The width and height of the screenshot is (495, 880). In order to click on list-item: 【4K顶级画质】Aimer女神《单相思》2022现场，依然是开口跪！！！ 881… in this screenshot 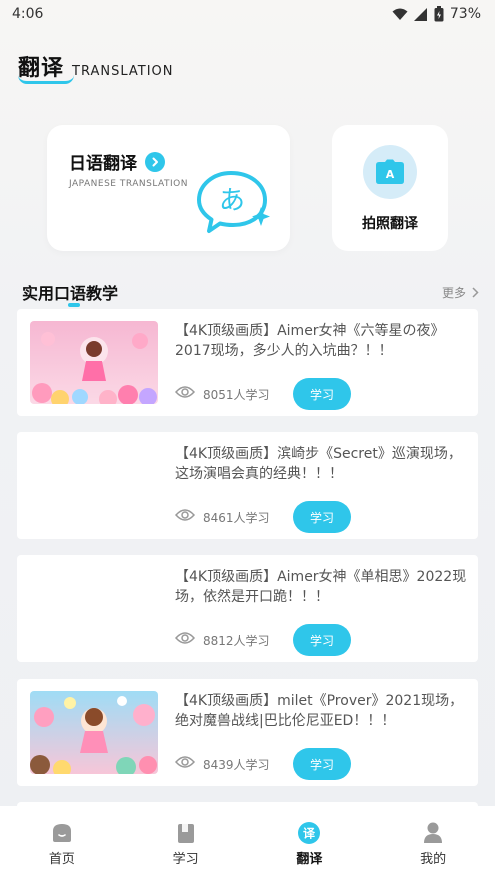, I will do `click(247, 608)`.